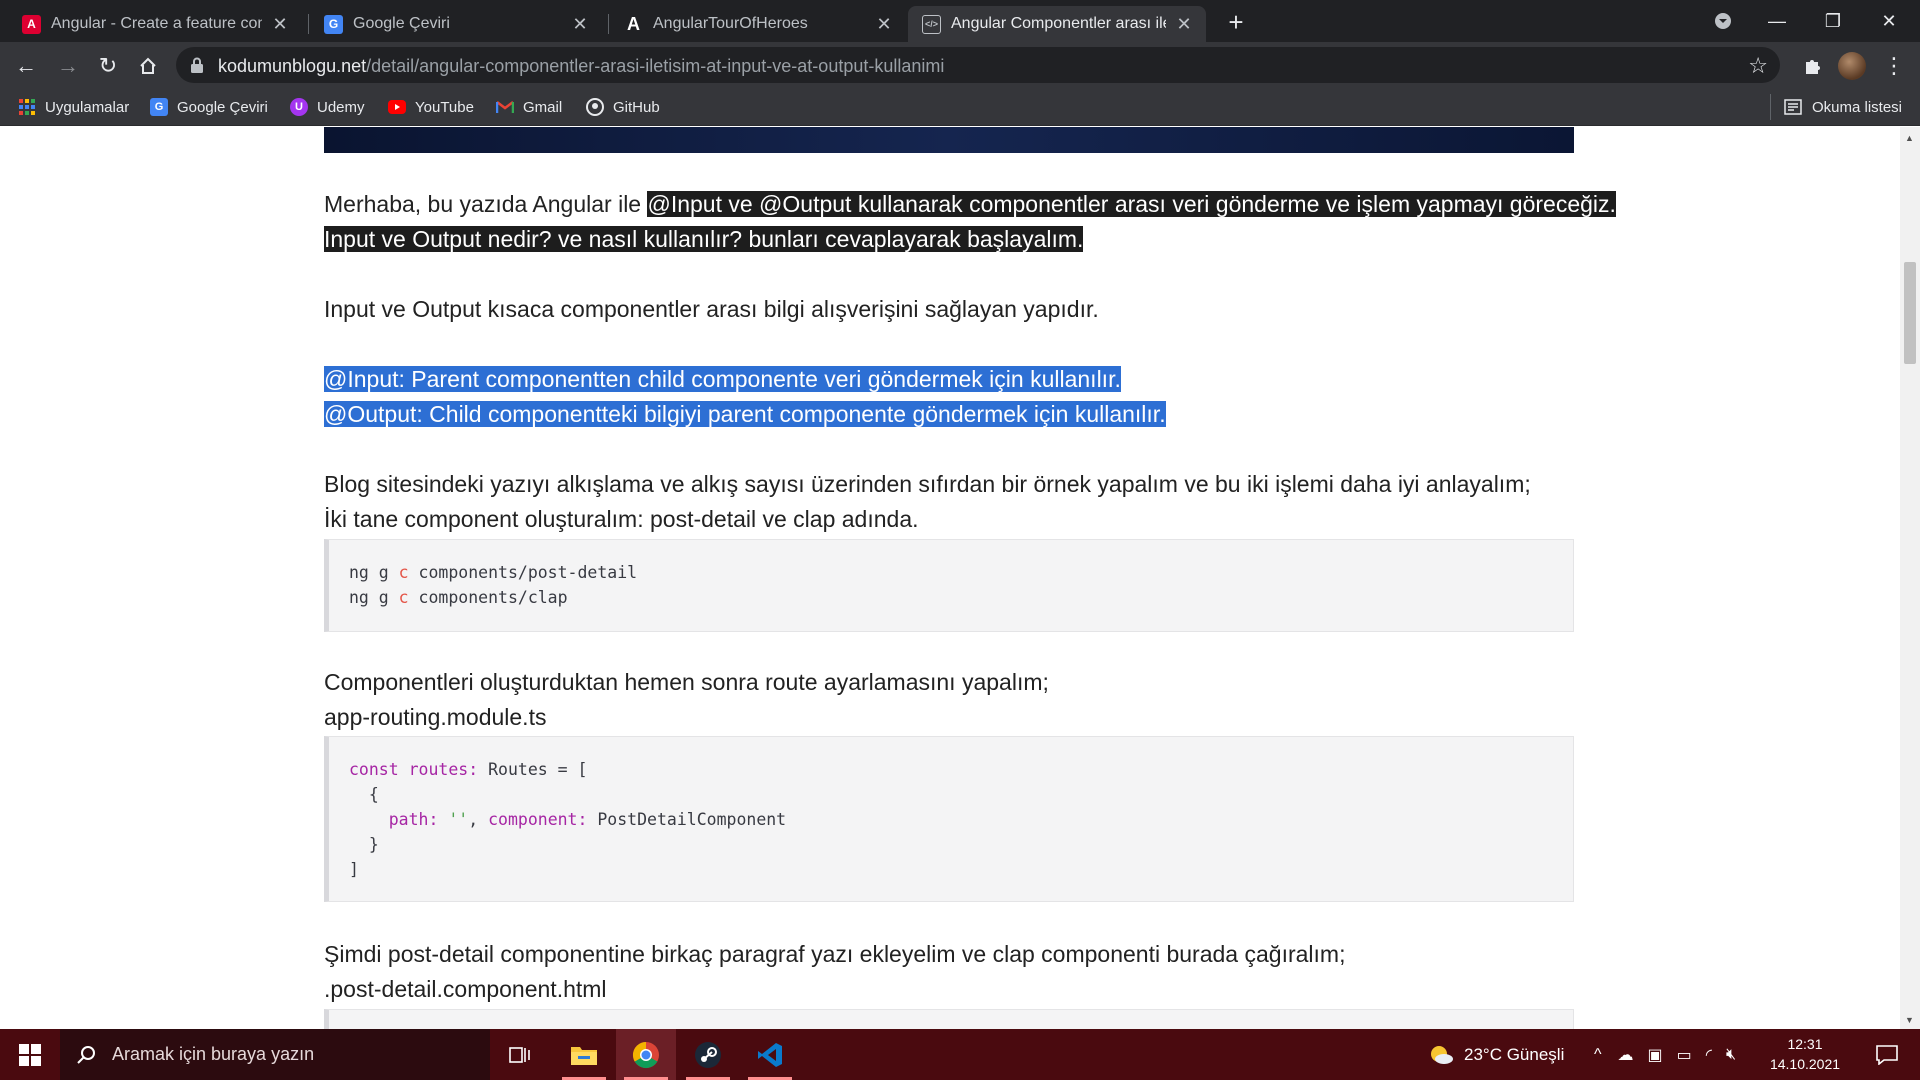  I want to click on taskbar-search-box: Aramak için buraya yazın, so click(275, 1054).